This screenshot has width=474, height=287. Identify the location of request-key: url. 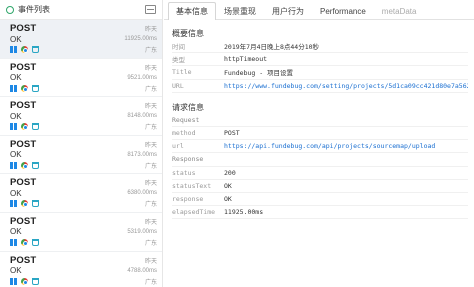
(178, 146).